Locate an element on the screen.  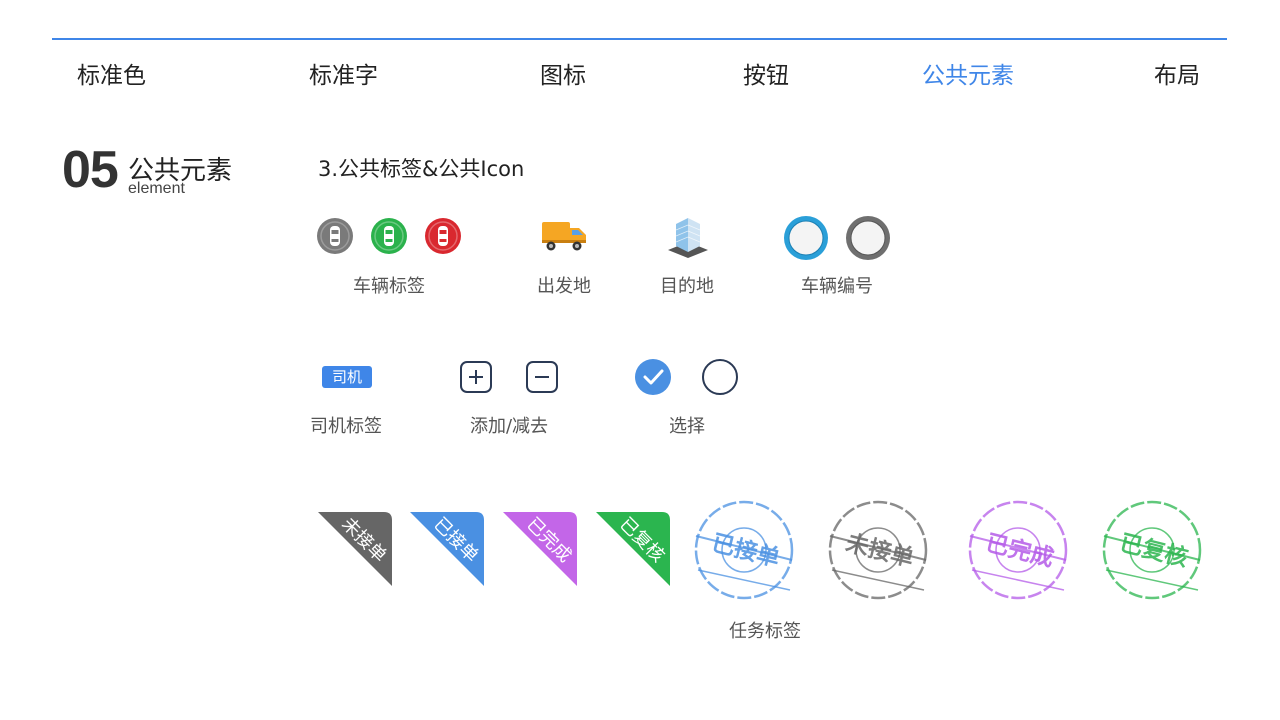
corner-tag-accepted: 已接单 is located at coordinates (447, 549).